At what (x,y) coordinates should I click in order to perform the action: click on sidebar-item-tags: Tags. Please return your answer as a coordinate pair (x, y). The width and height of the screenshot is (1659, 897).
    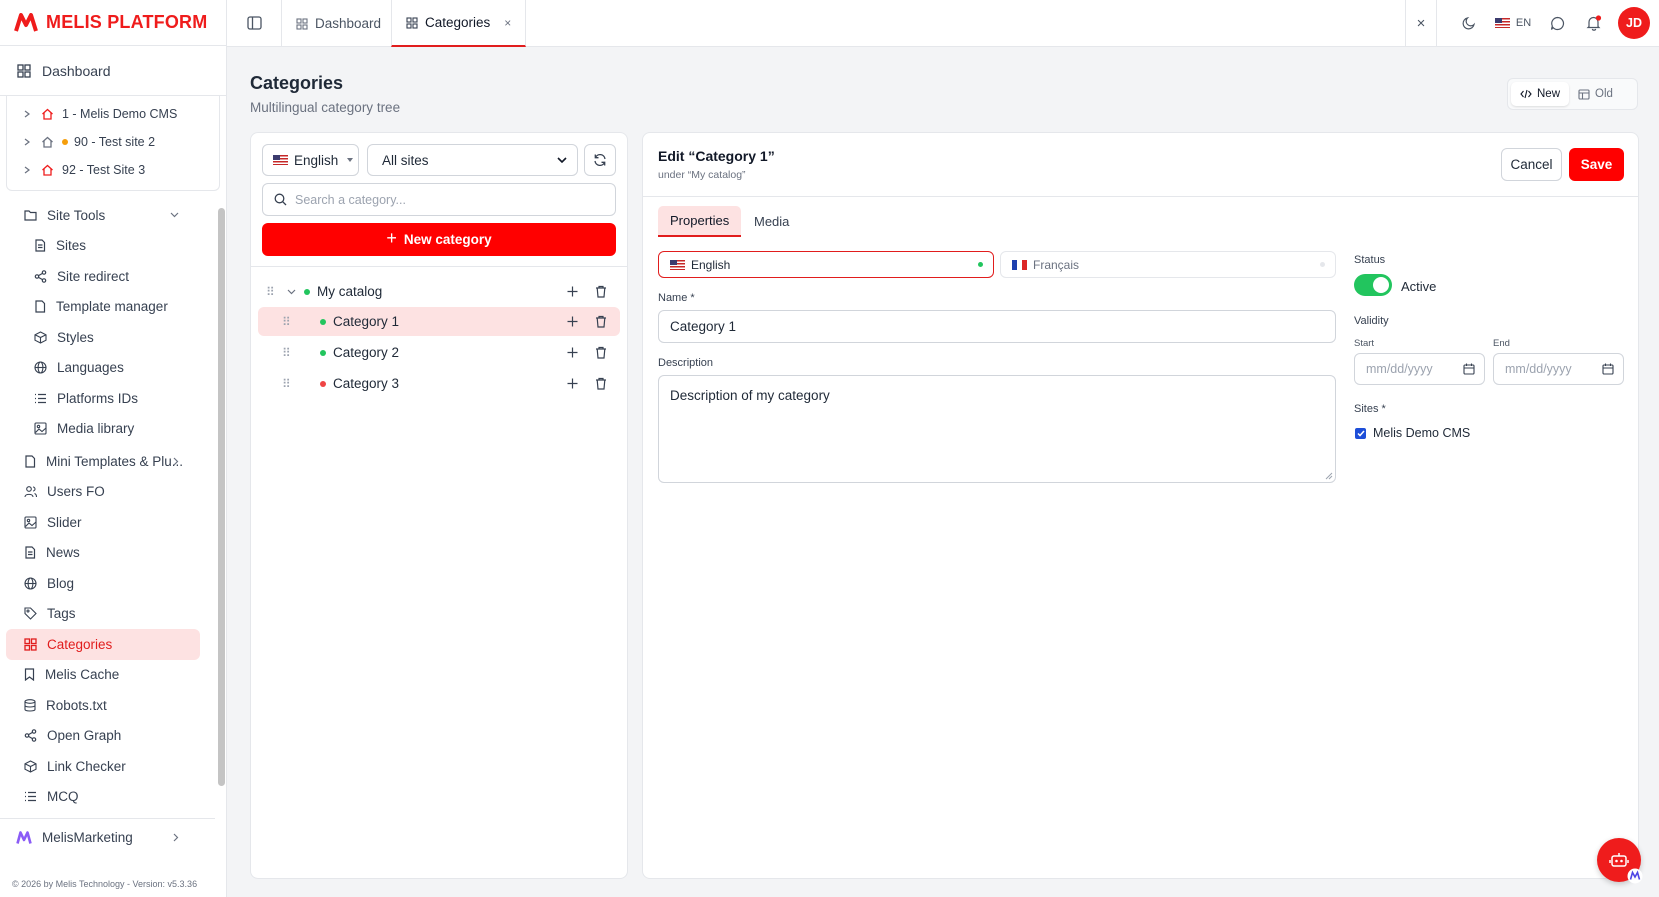
    Looking at the image, I should click on (107, 614).